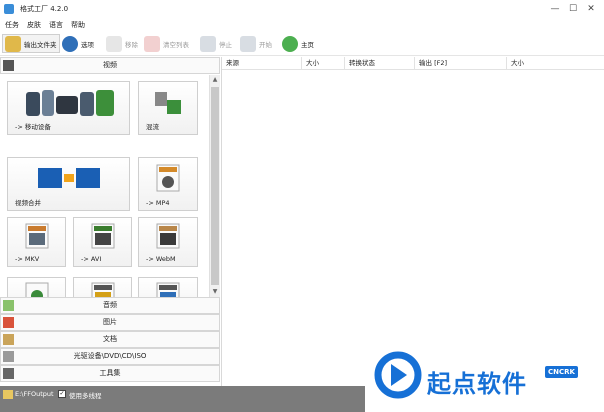 This screenshot has width=604, height=412. What do you see at coordinates (40, 44) in the screenshot?
I see `output-folder-label: 输出文件夹` at bounding box center [40, 44].